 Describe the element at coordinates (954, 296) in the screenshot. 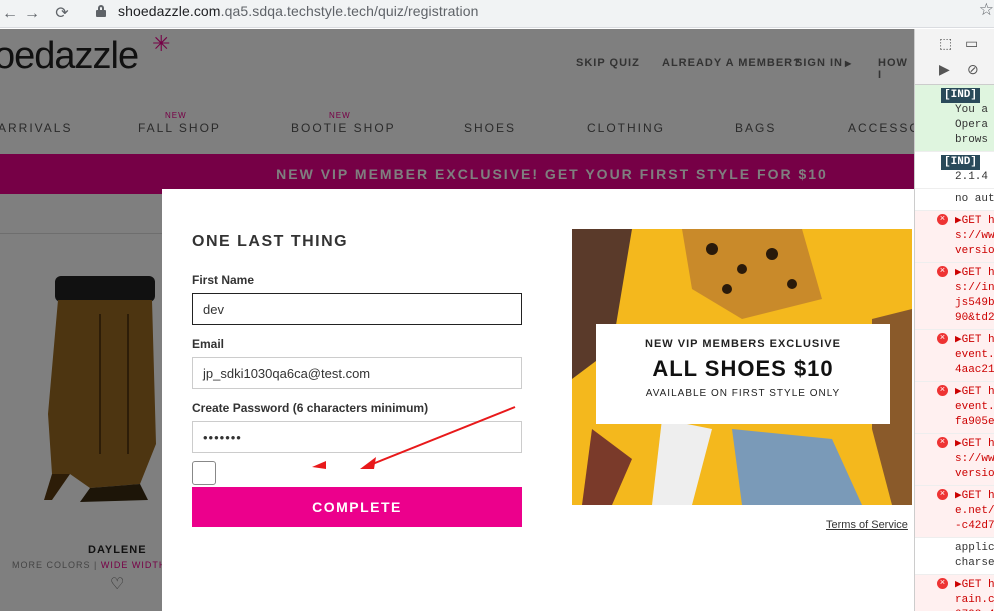

I see `console-message: × ▶GET h s://in js549b 90&td2` at that location.